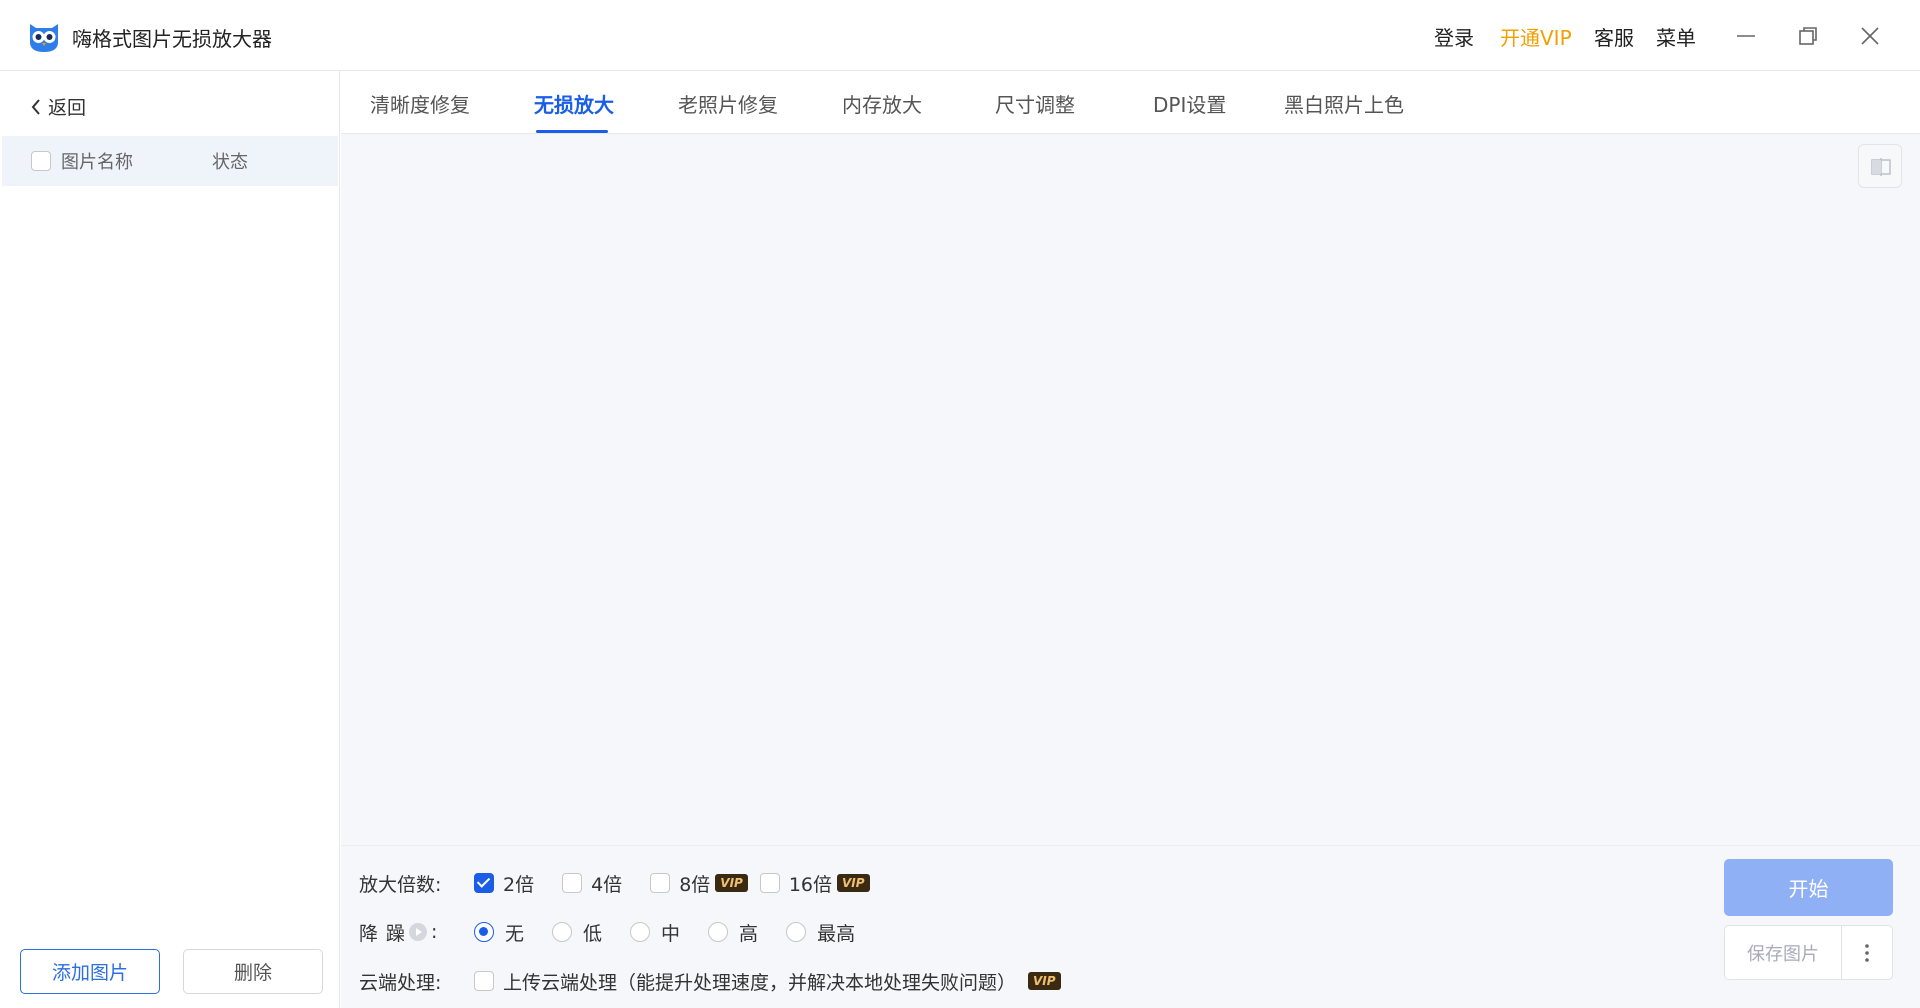 This screenshot has height=1008, width=1920. I want to click on denoise-label-char-2: 躁, so click(396, 933).